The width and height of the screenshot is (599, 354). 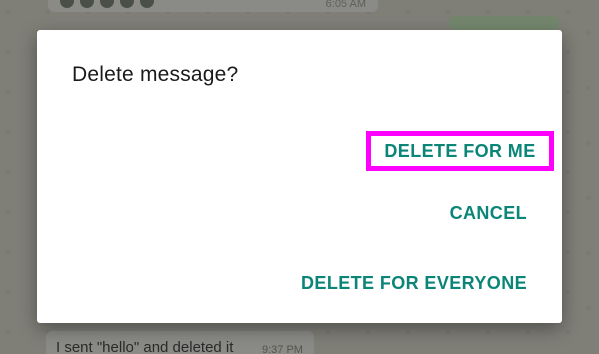 I want to click on message-bubble-bottom: I sent "hello" and deleted it 9:37 PM, so click(x=180, y=342).